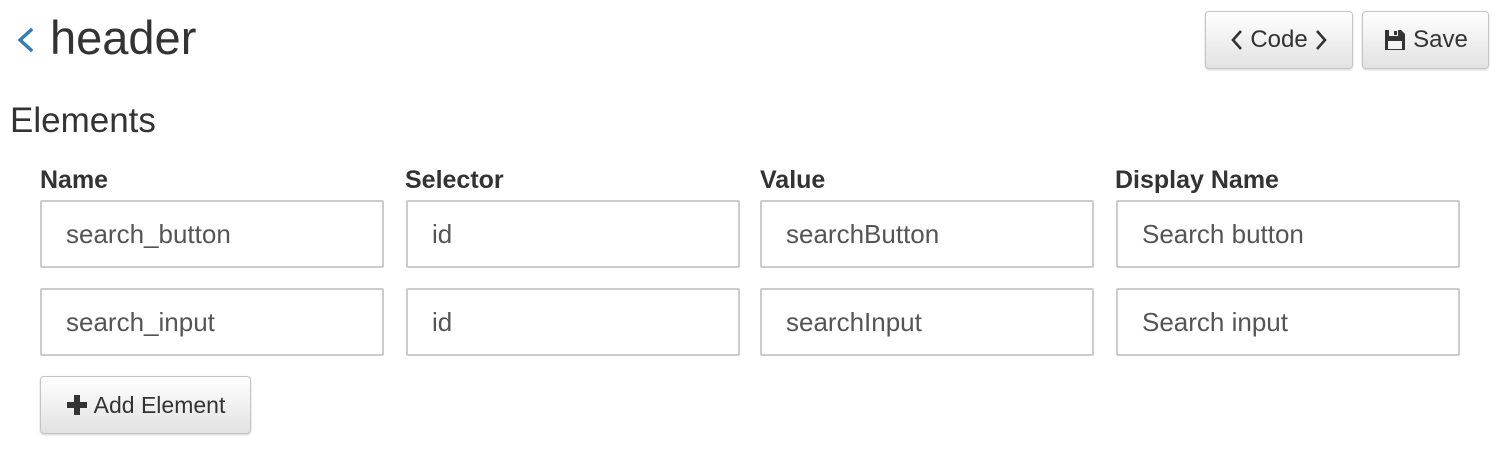  I want to click on page-title: header, so click(123, 37).